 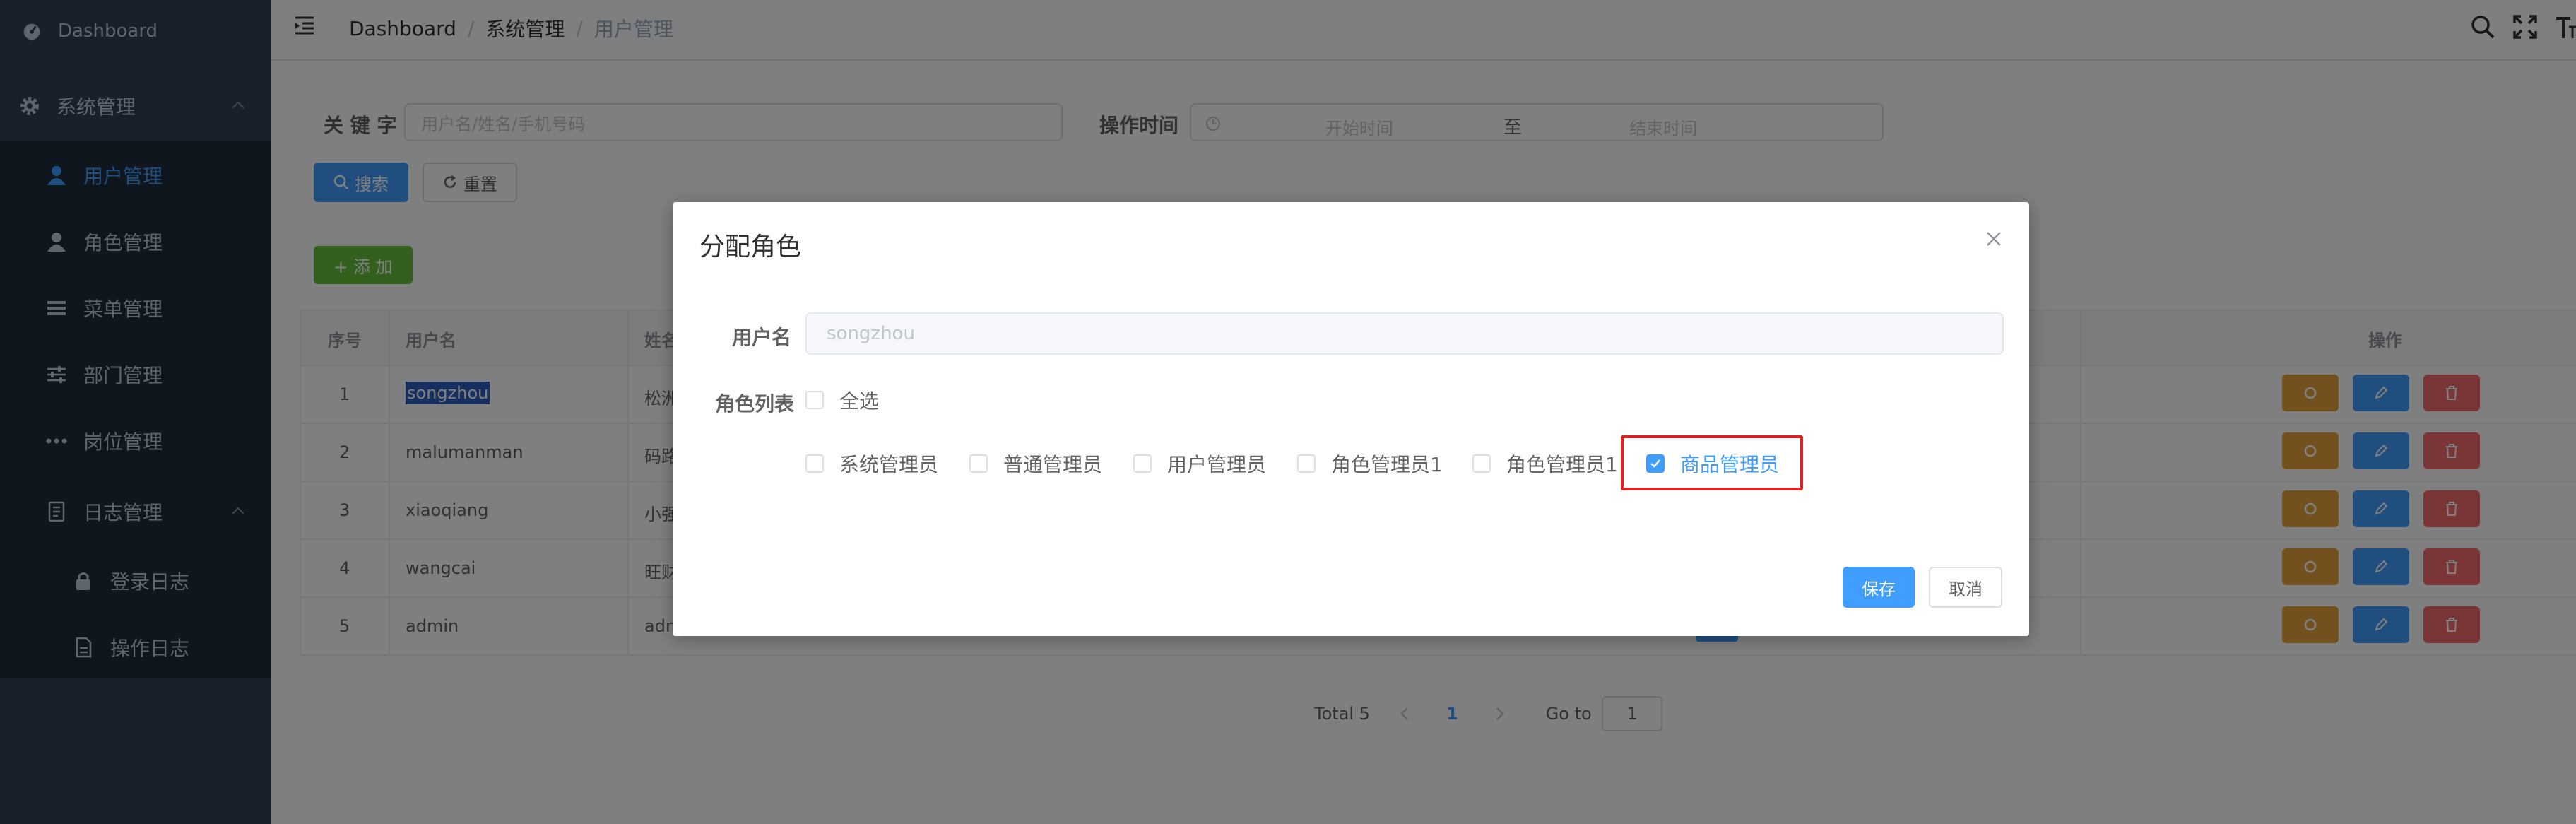 I want to click on cancel-button: 取消, so click(x=1965, y=587).